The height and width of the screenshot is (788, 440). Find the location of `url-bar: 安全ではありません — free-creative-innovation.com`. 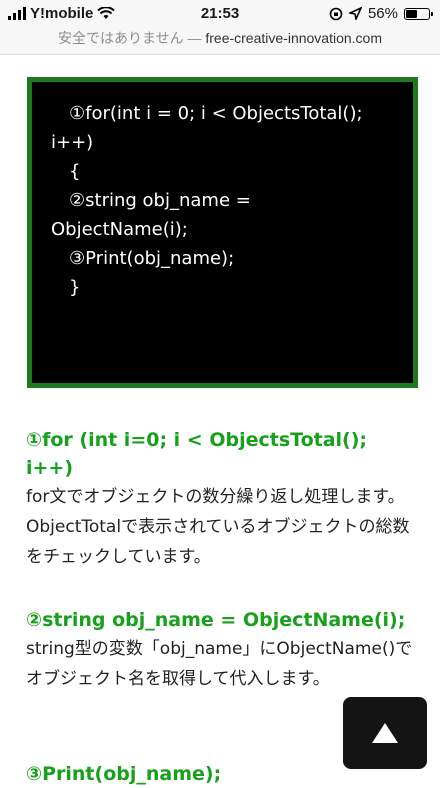

url-bar: 安全ではありません — free-creative-innovation.com is located at coordinates (220, 41).